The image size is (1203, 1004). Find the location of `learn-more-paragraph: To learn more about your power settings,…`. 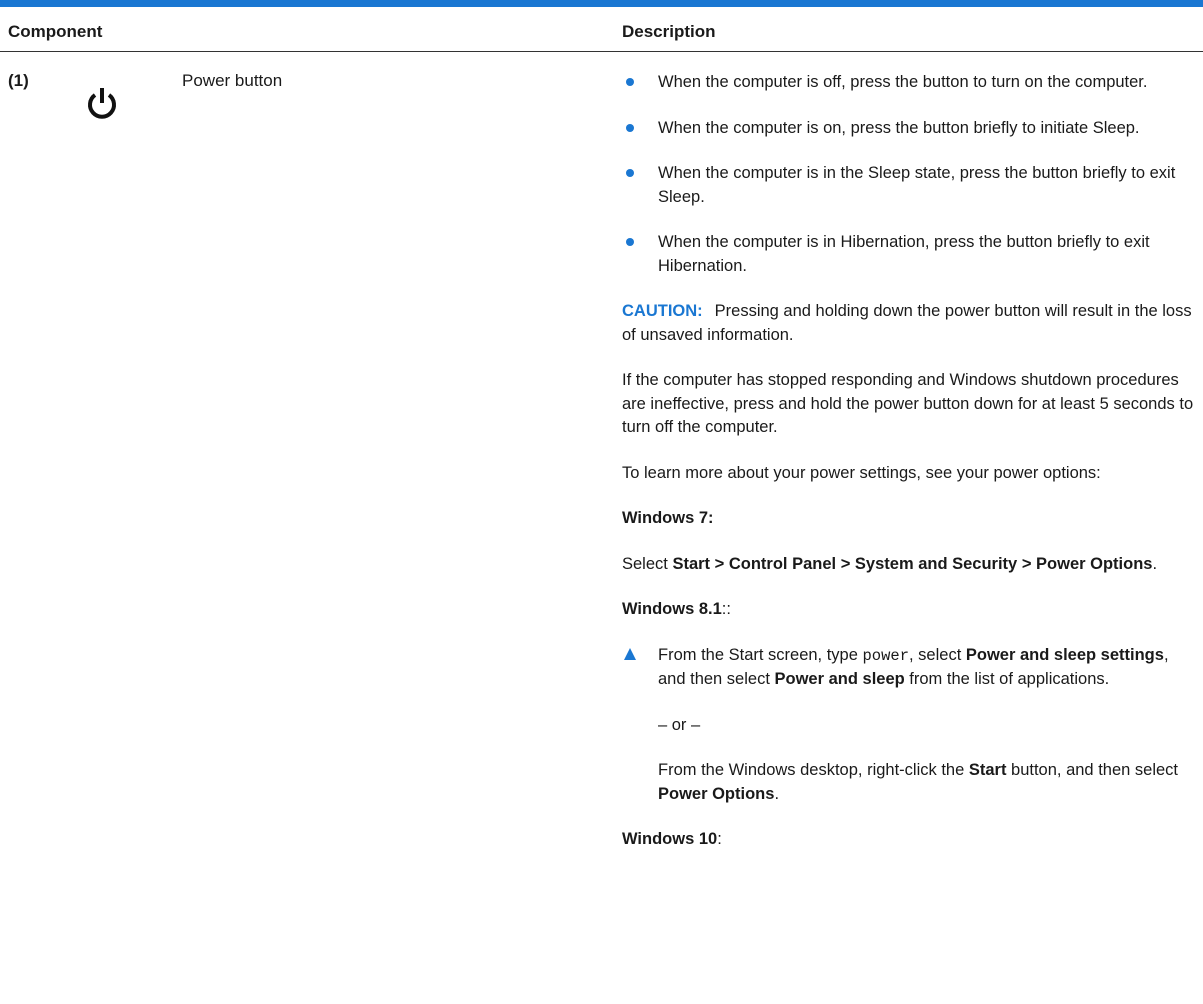

learn-more-paragraph: To learn more about your power settings,… is located at coordinates (861, 472).